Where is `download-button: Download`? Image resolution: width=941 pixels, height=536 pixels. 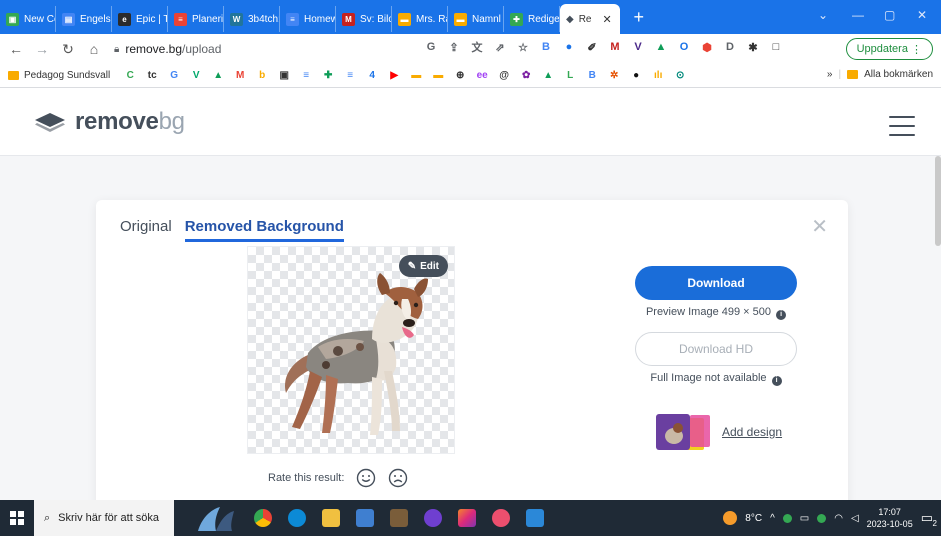 download-button: Download is located at coordinates (716, 283).